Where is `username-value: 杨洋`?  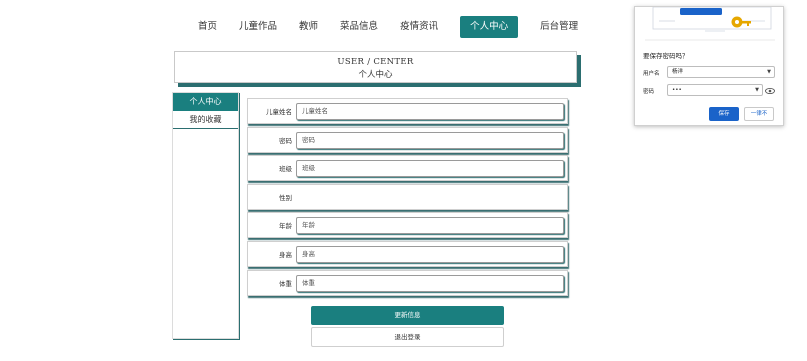 username-value: 杨洋 is located at coordinates (678, 72).